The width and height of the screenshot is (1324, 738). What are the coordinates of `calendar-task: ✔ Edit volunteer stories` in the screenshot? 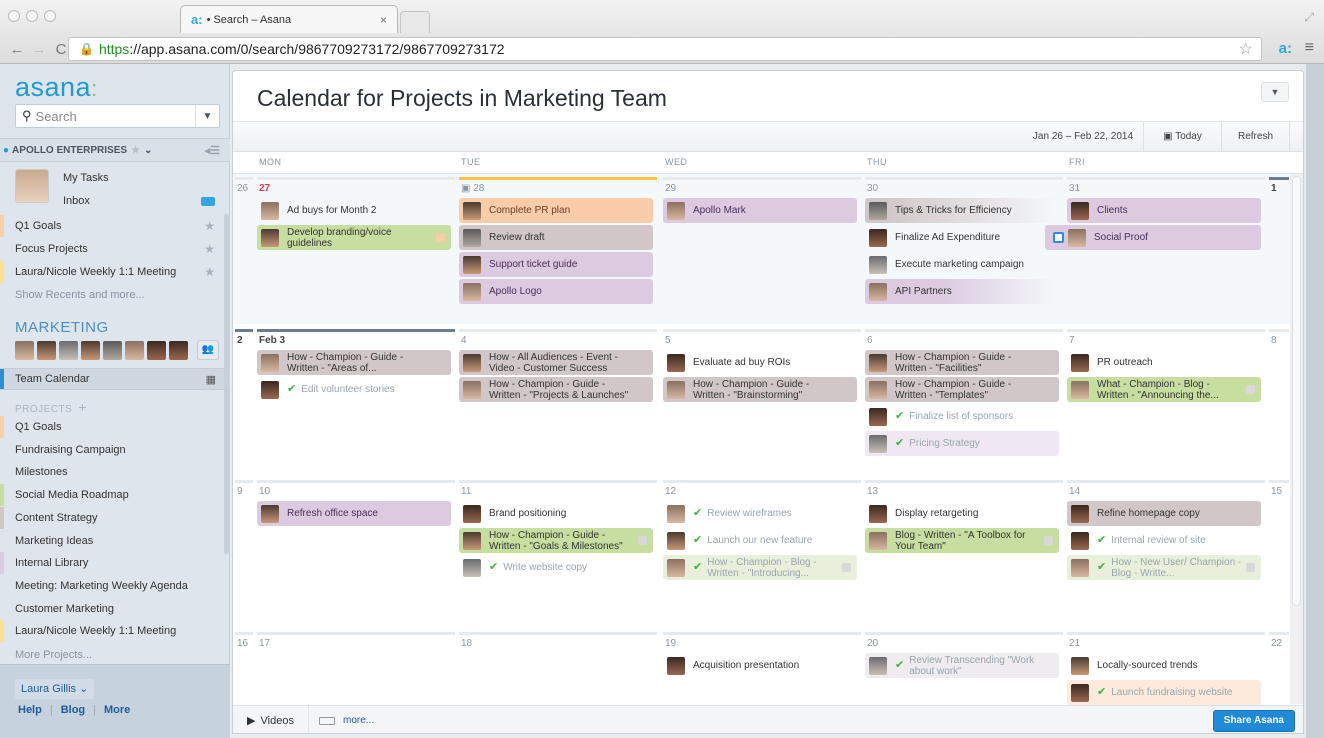 It's located at (354, 389).